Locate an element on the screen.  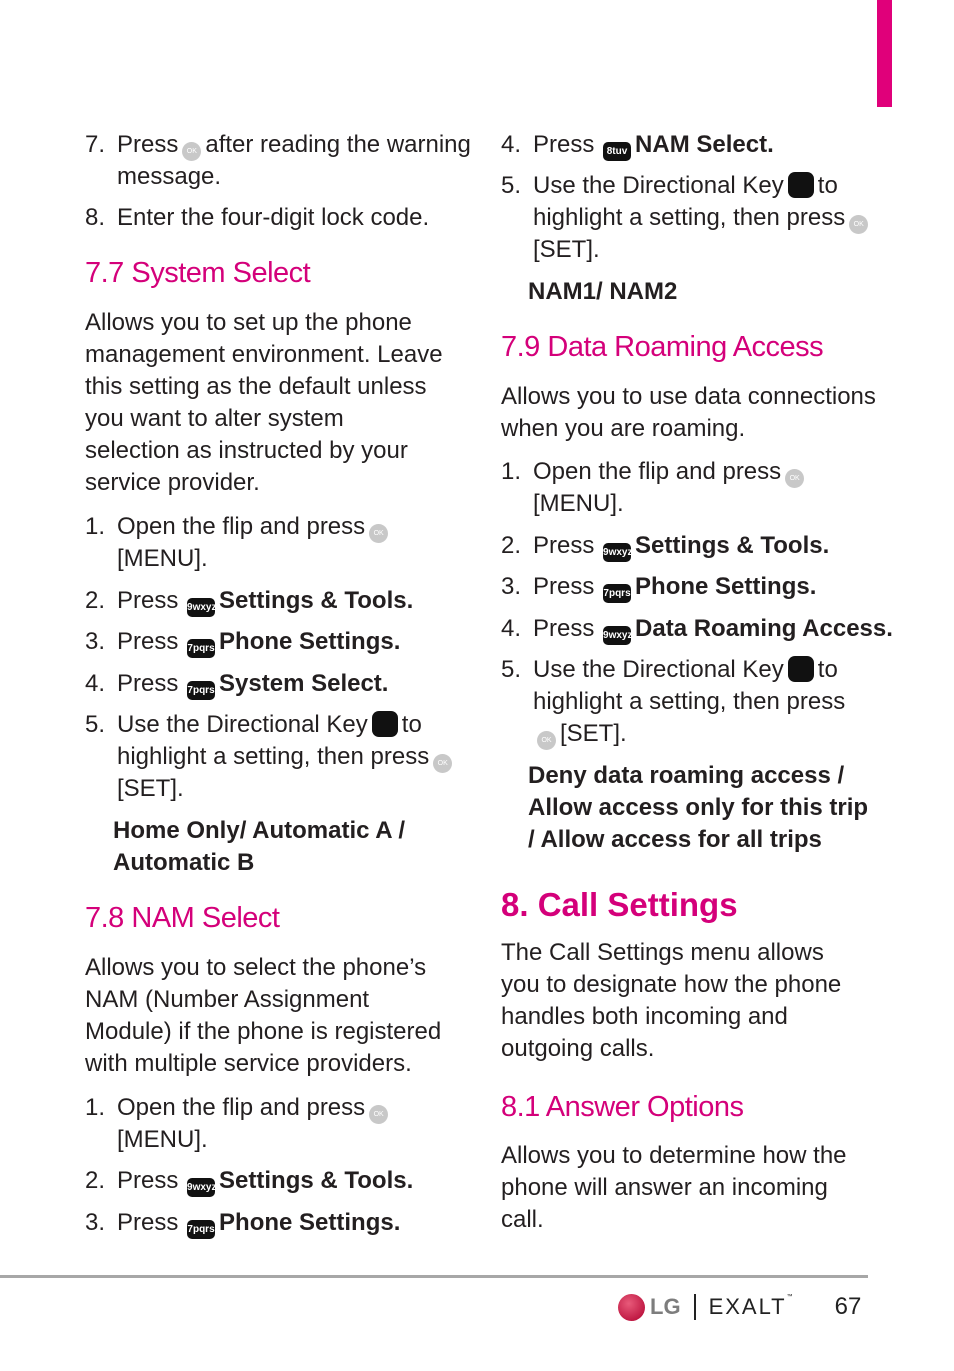
divider is located at coordinates (694, 1307).